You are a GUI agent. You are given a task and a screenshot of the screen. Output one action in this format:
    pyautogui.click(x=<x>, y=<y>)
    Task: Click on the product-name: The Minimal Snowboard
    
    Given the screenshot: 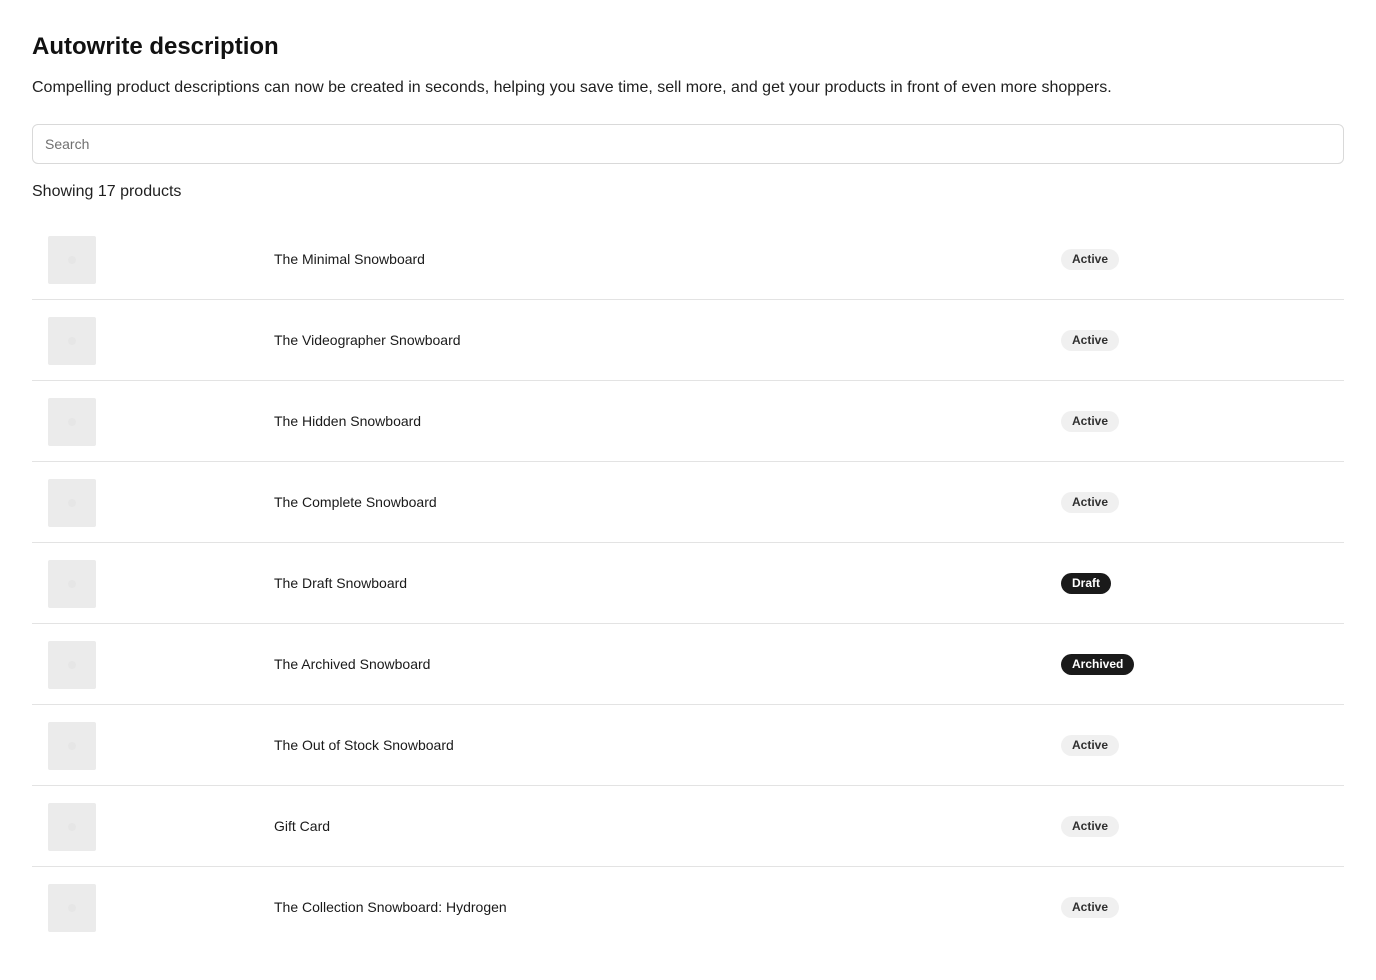 What is the action you would take?
    pyautogui.click(x=349, y=259)
    